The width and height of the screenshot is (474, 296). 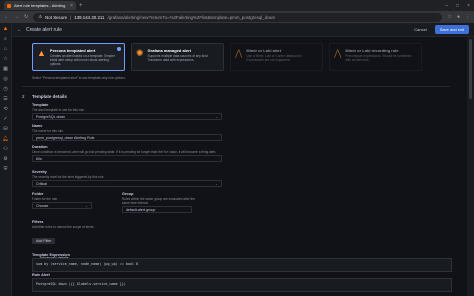 I want to click on scrollbar-thumb, so click(x=470, y=69).